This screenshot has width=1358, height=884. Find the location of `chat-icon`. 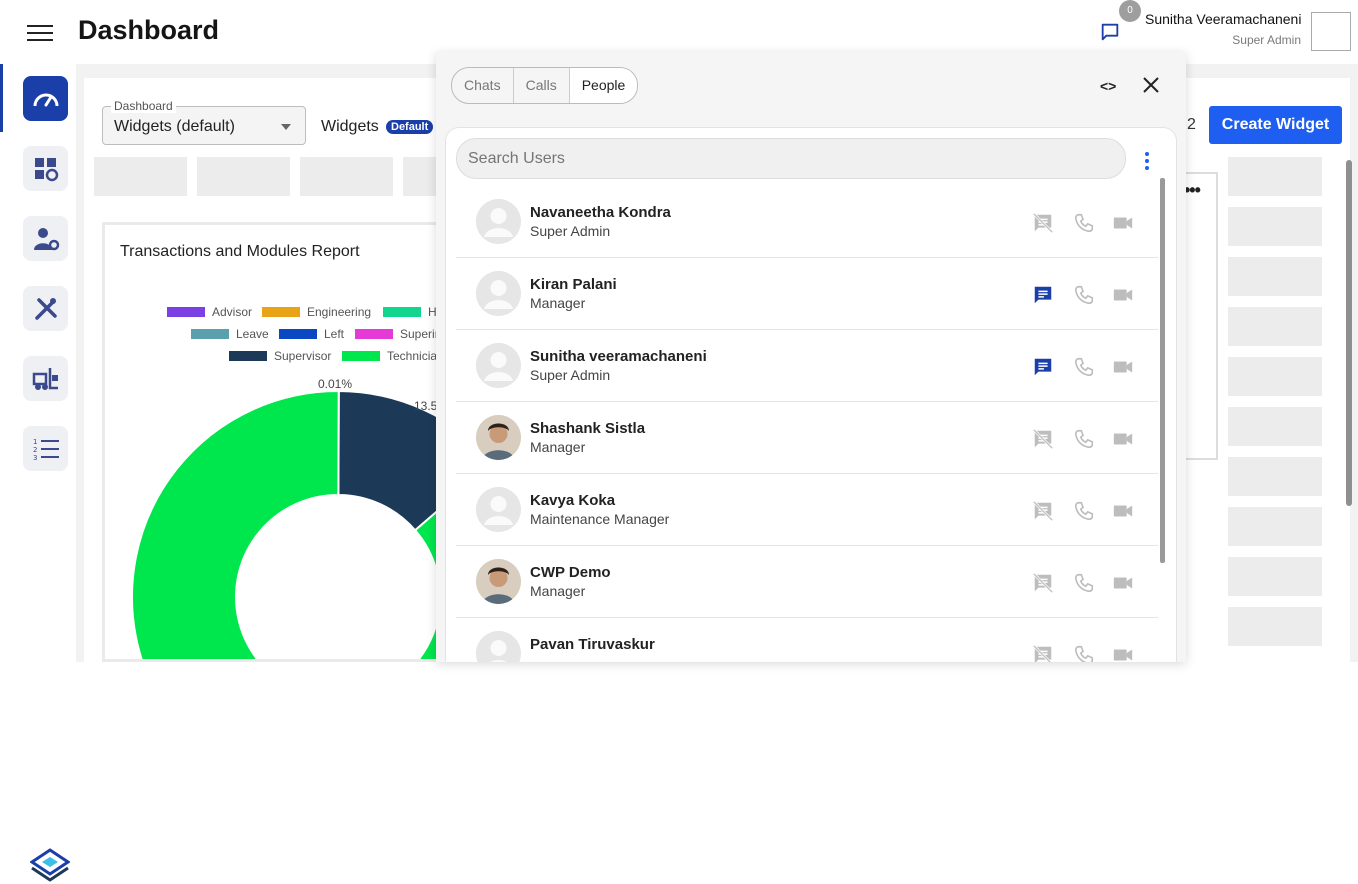

chat-icon is located at coordinates (1110, 32).